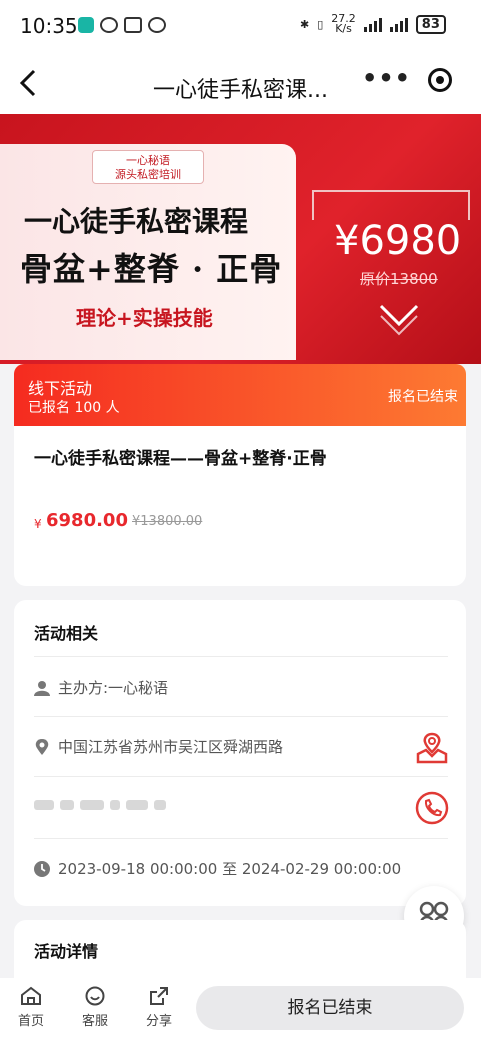 This screenshot has height=1039, width=481. What do you see at coordinates (136, 221) in the screenshot?
I see `banner-title-line1: 一心徒手私密课程` at bounding box center [136, 221].